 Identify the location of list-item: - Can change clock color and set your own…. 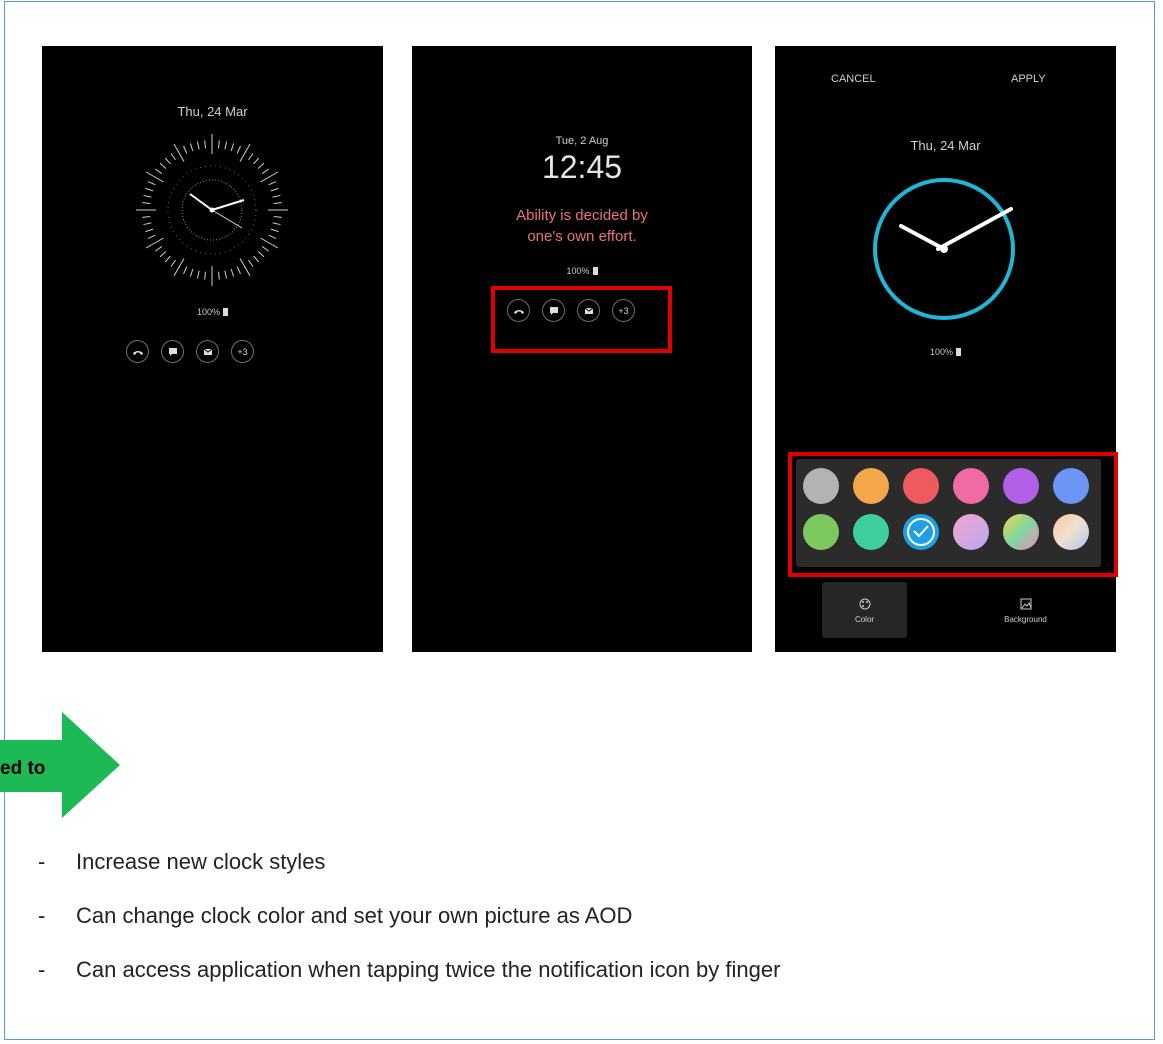
(335, 915).